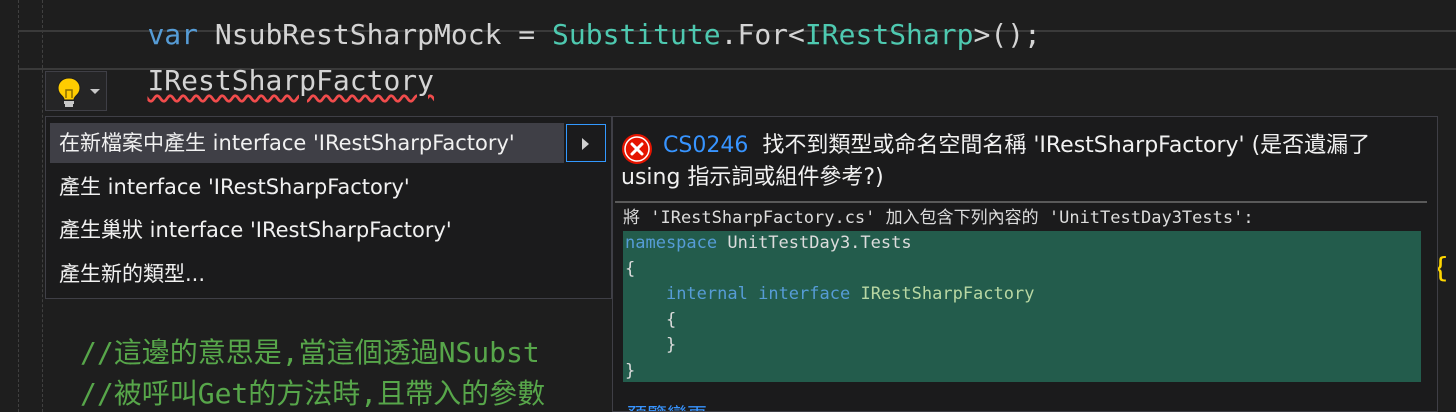  What do you see at coordinates (310, 352) in the screenshot?
I see `comment-line-1: //這邊的意思是,當這個透過NSubst` at bounding box center [310, 352].